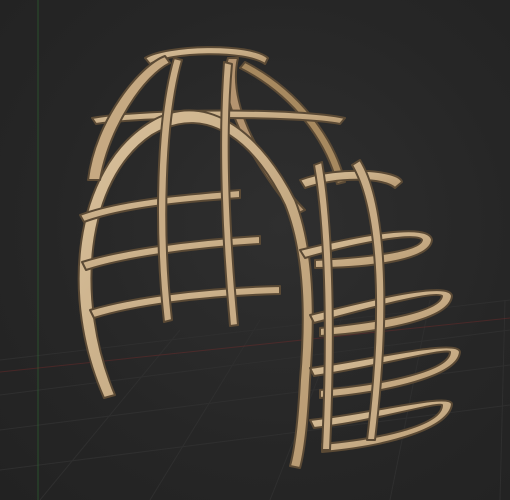  What do you see at coordinates (255, 345) in the screenshot?
I see `x-axis-line` at bounding box center [255, 345].